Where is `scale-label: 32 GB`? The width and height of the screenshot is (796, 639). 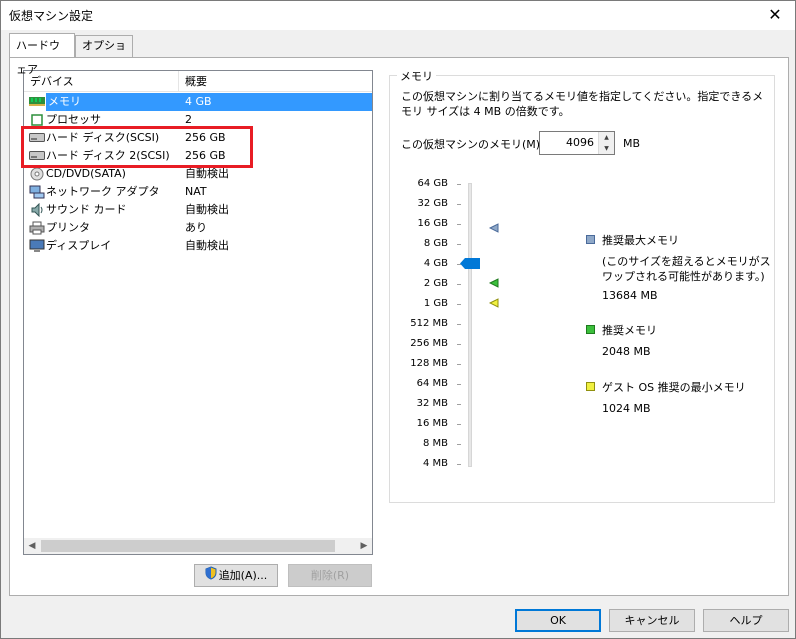 scale-label: 32 GB is located at coordinates (432, 203).